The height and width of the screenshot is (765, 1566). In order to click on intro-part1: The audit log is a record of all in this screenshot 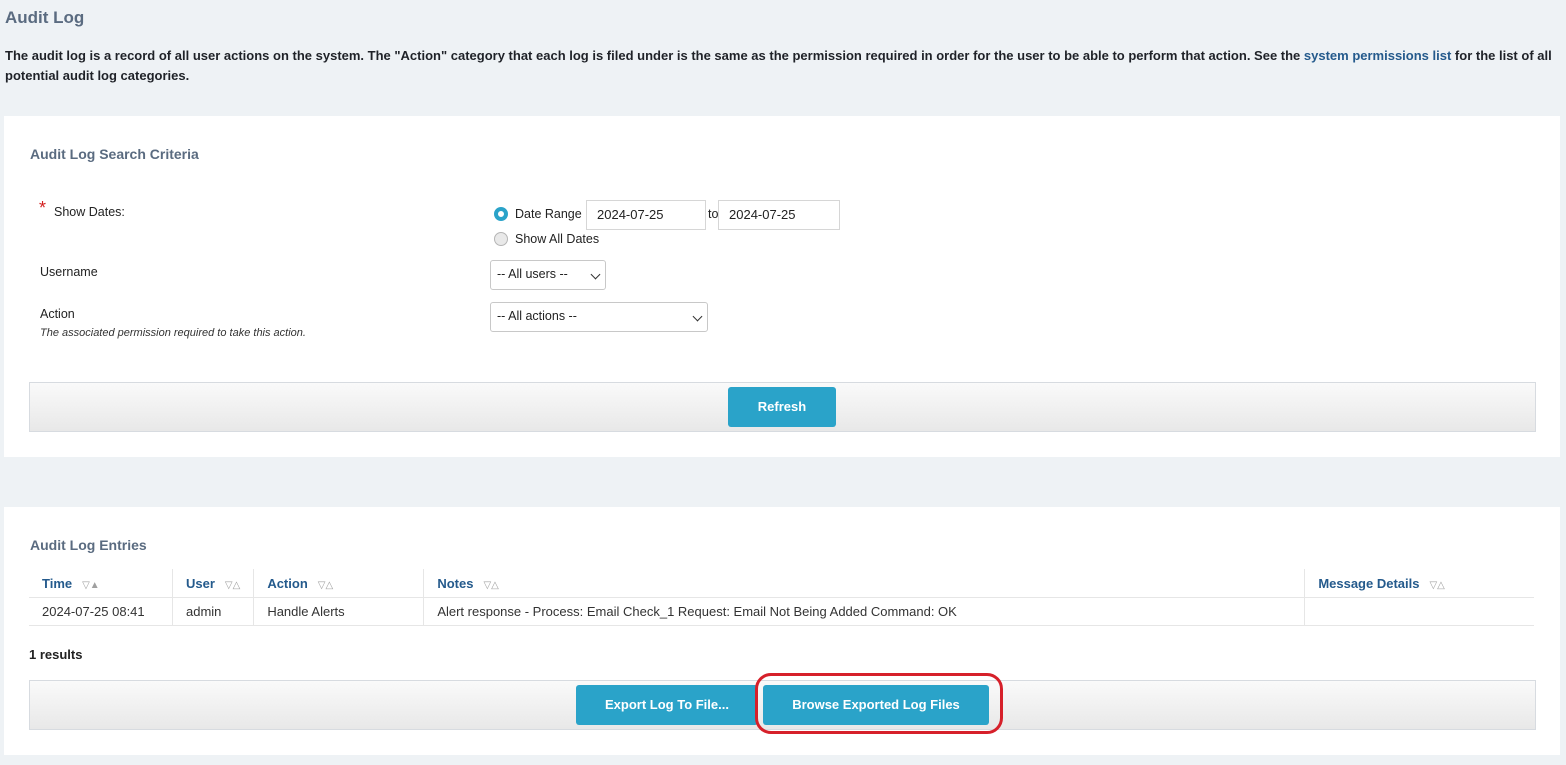, I will do `click(99, 55)`.